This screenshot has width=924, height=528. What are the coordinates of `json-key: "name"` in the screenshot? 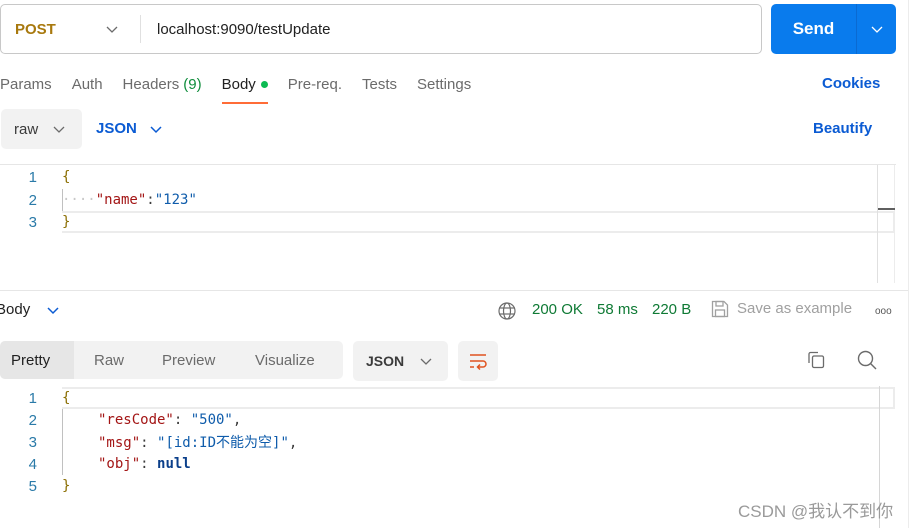 It's located at (121, 200).